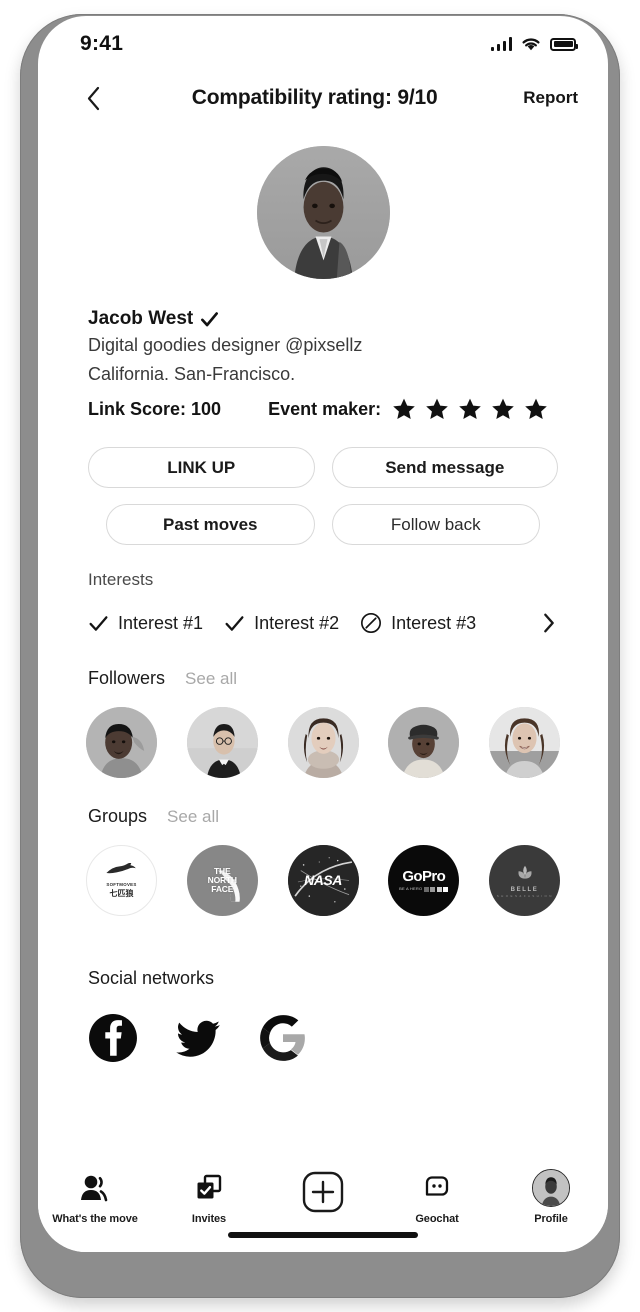  I want to click on verified-check-icon, so click(210, 318).